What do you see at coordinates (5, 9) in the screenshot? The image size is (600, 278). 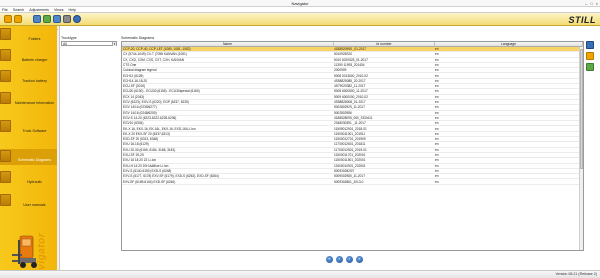 I see `menu-file: File` at bounding box center [5, 9].